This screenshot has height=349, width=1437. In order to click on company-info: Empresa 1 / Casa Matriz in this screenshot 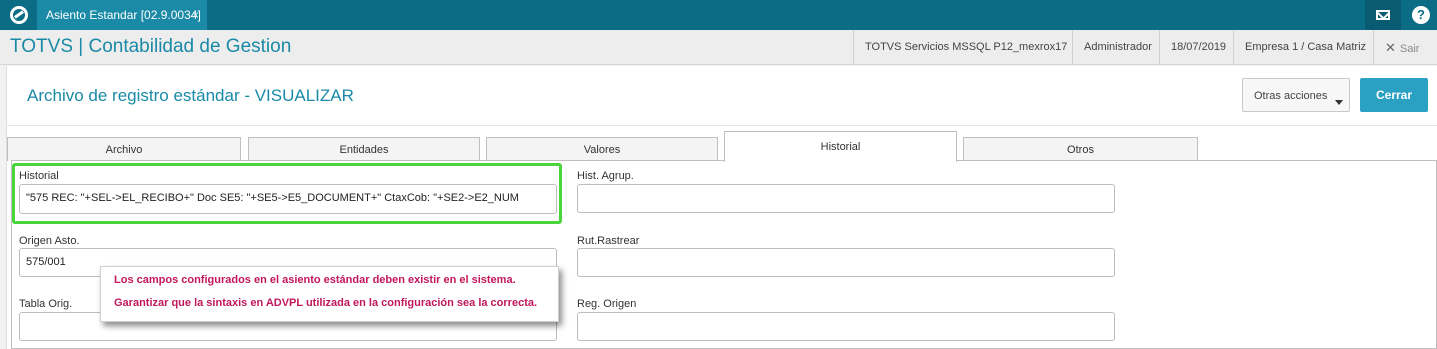, I will do `click(1305, 47)`.